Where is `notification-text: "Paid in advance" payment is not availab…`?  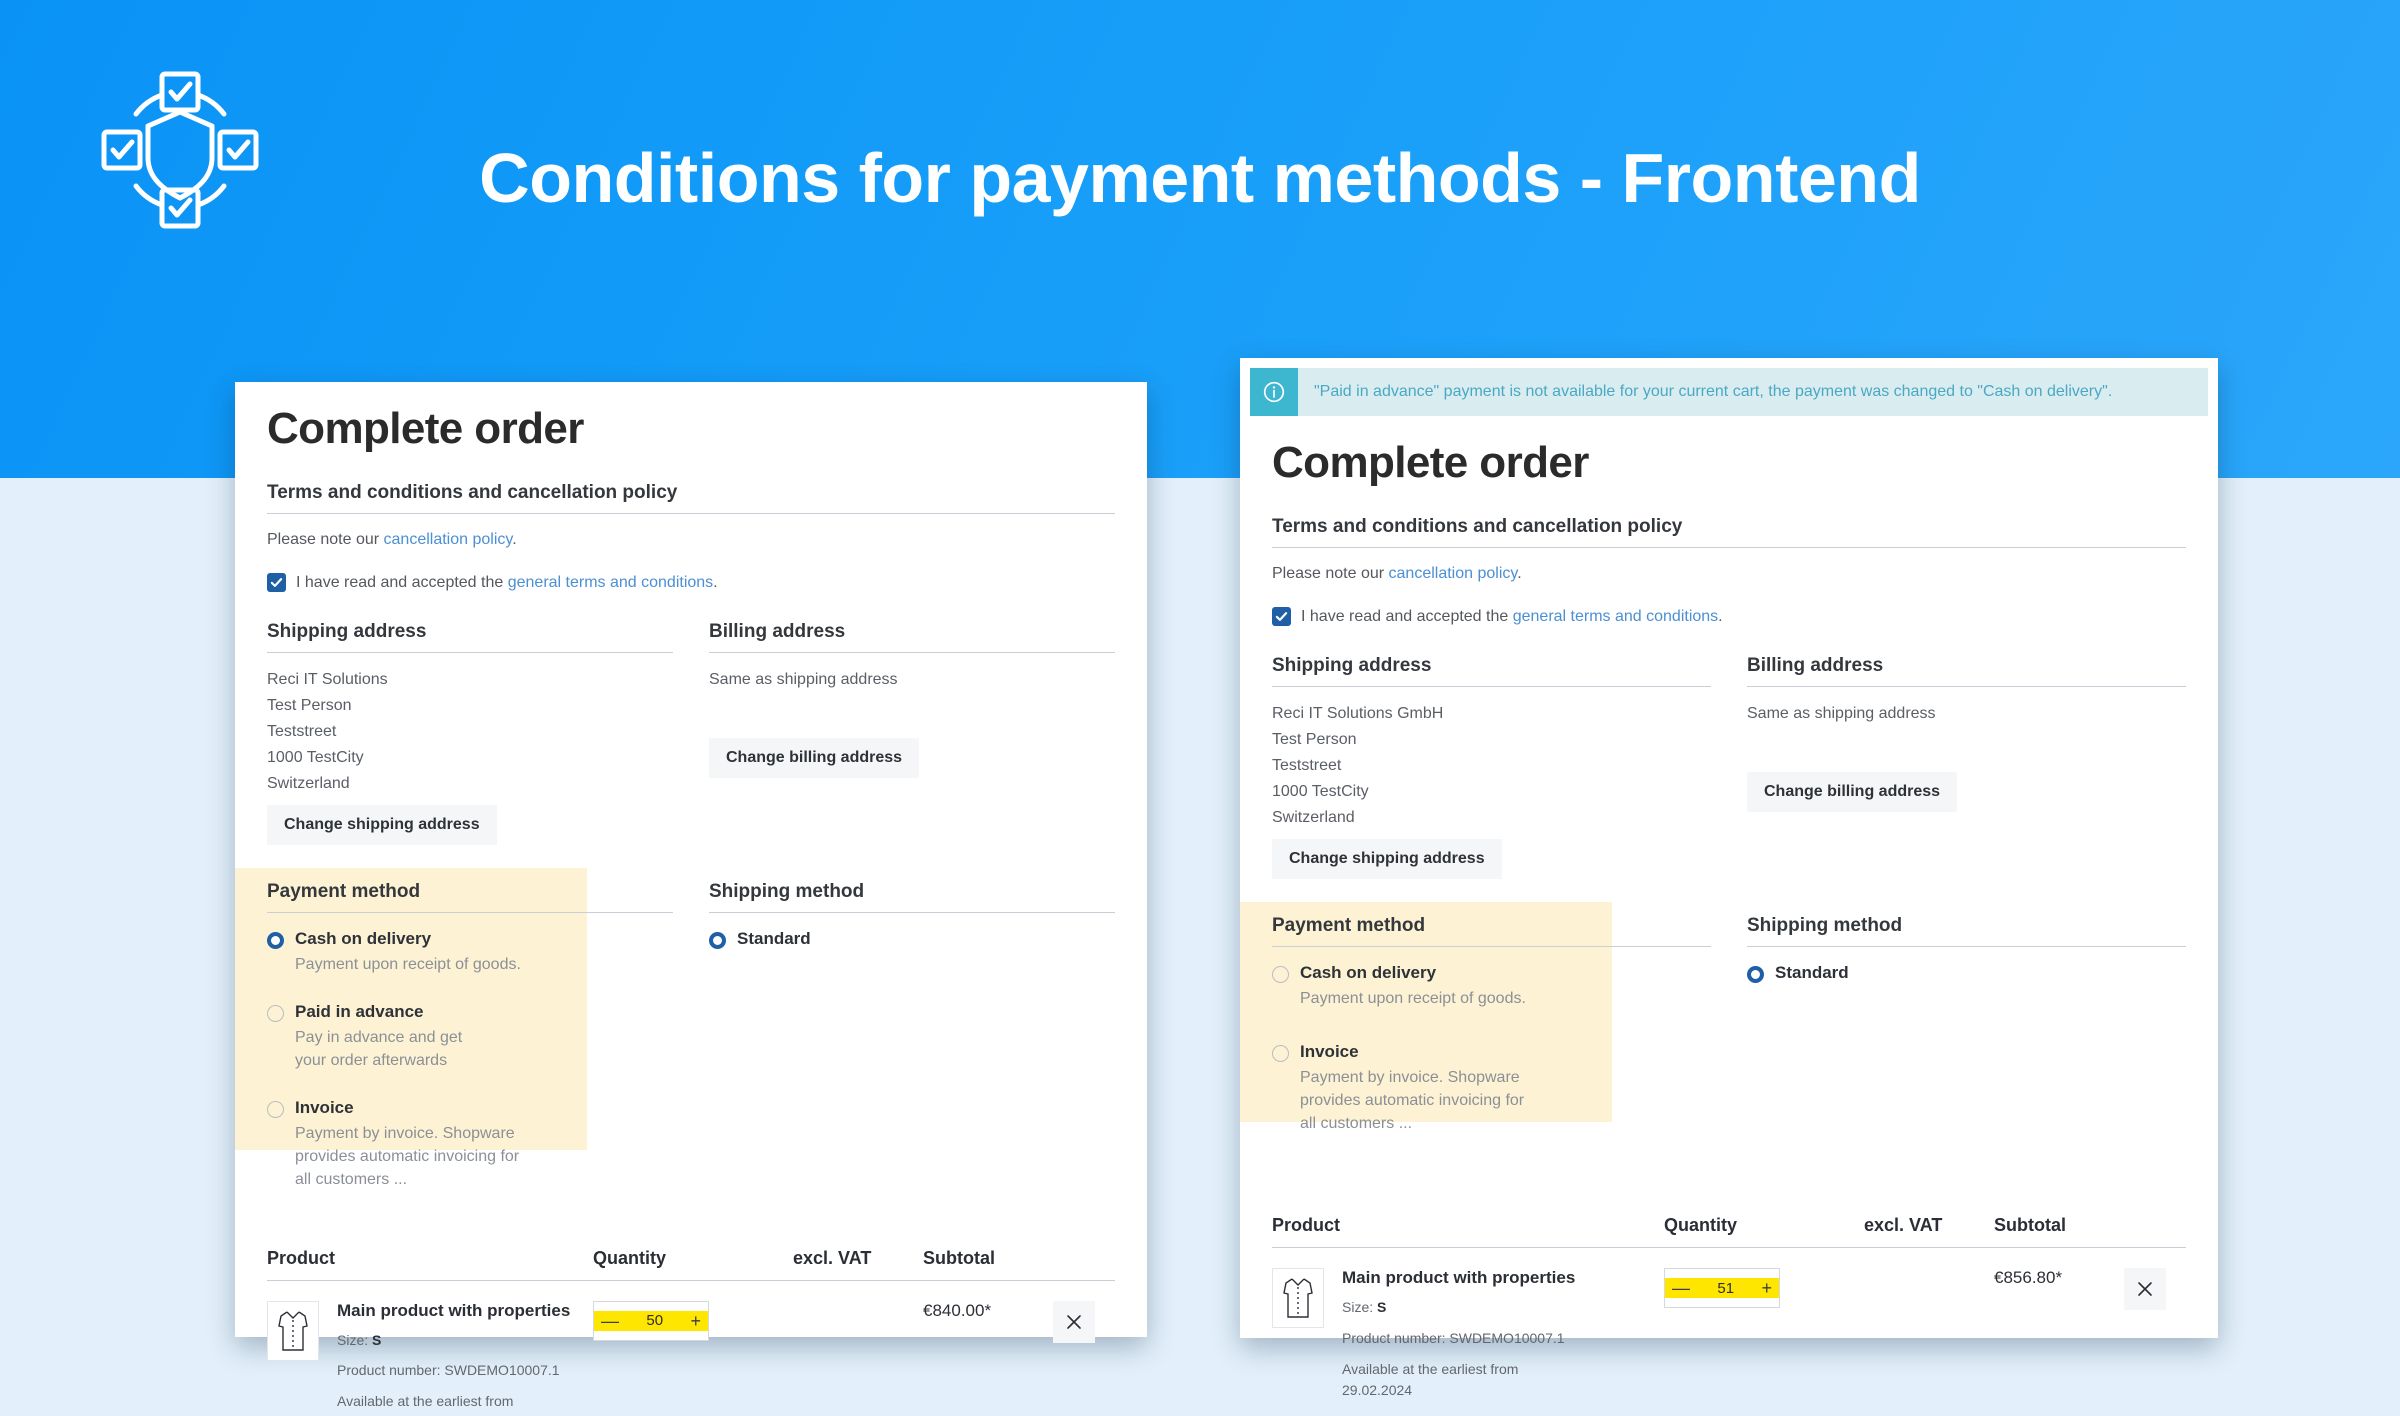
notification-text: "Paid in advance" payment is not availab… is located at coordinates (1713, 392).